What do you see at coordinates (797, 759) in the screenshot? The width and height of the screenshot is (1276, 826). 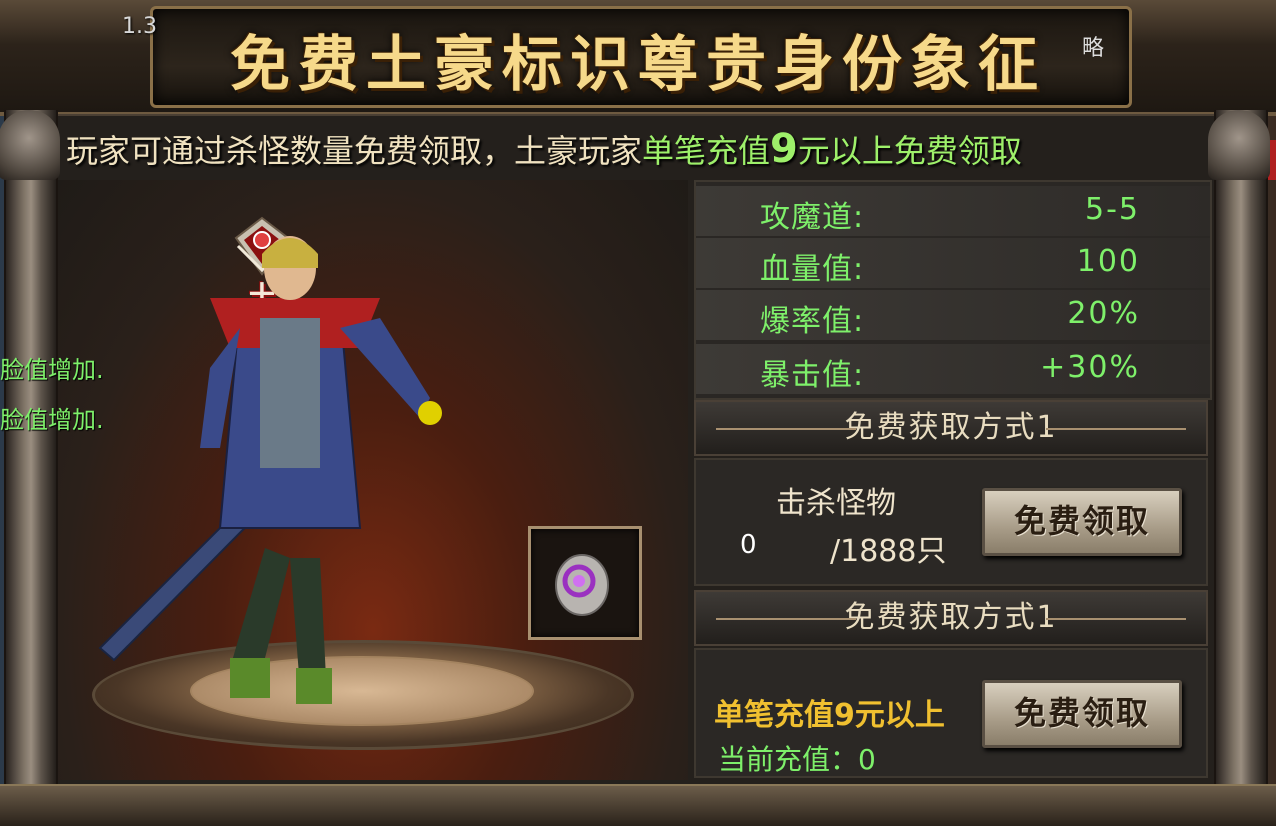 I see `recharge-current: 当前充值：0` at bounding box center [797, 759].